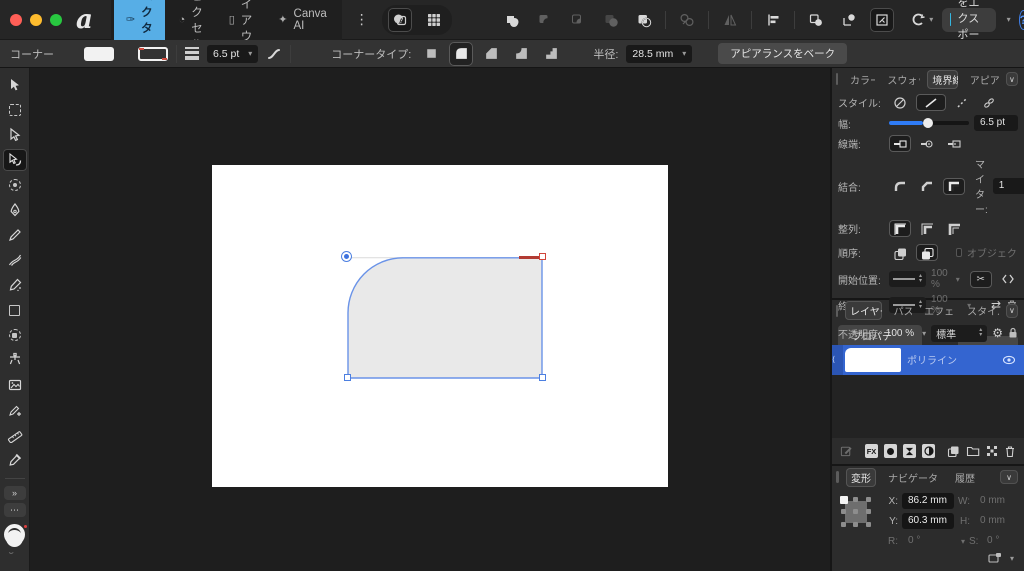 Image resolution: width=1024 pixels, height=571 pixels. What do you see at coordinates (461, 53) in the screenshot?
I see `corner-type-rounded-button` at bounding box center [461, 53].